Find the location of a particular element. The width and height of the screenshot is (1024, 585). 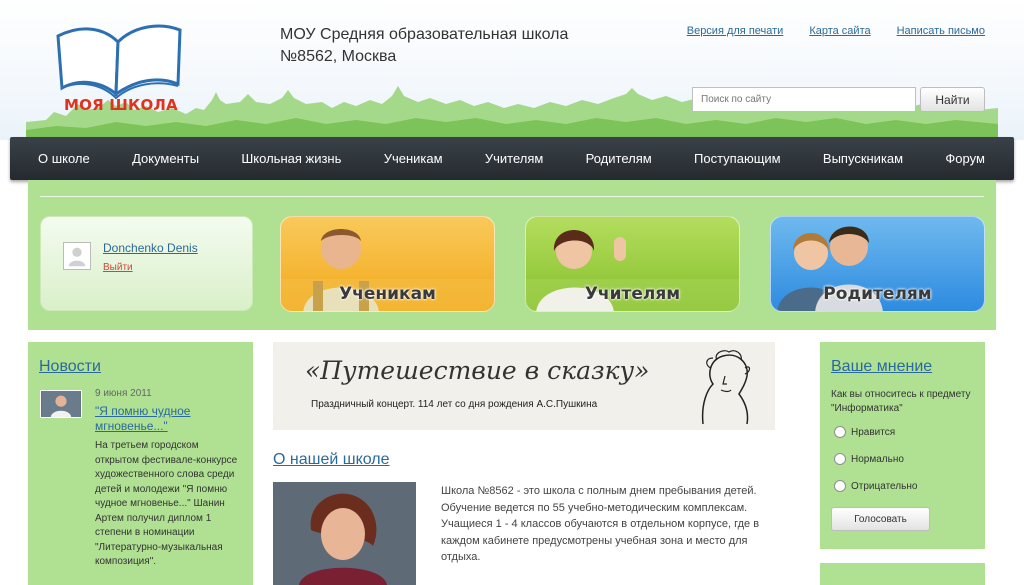

nav-item-about: О школе is located at coordinates (64, 158).